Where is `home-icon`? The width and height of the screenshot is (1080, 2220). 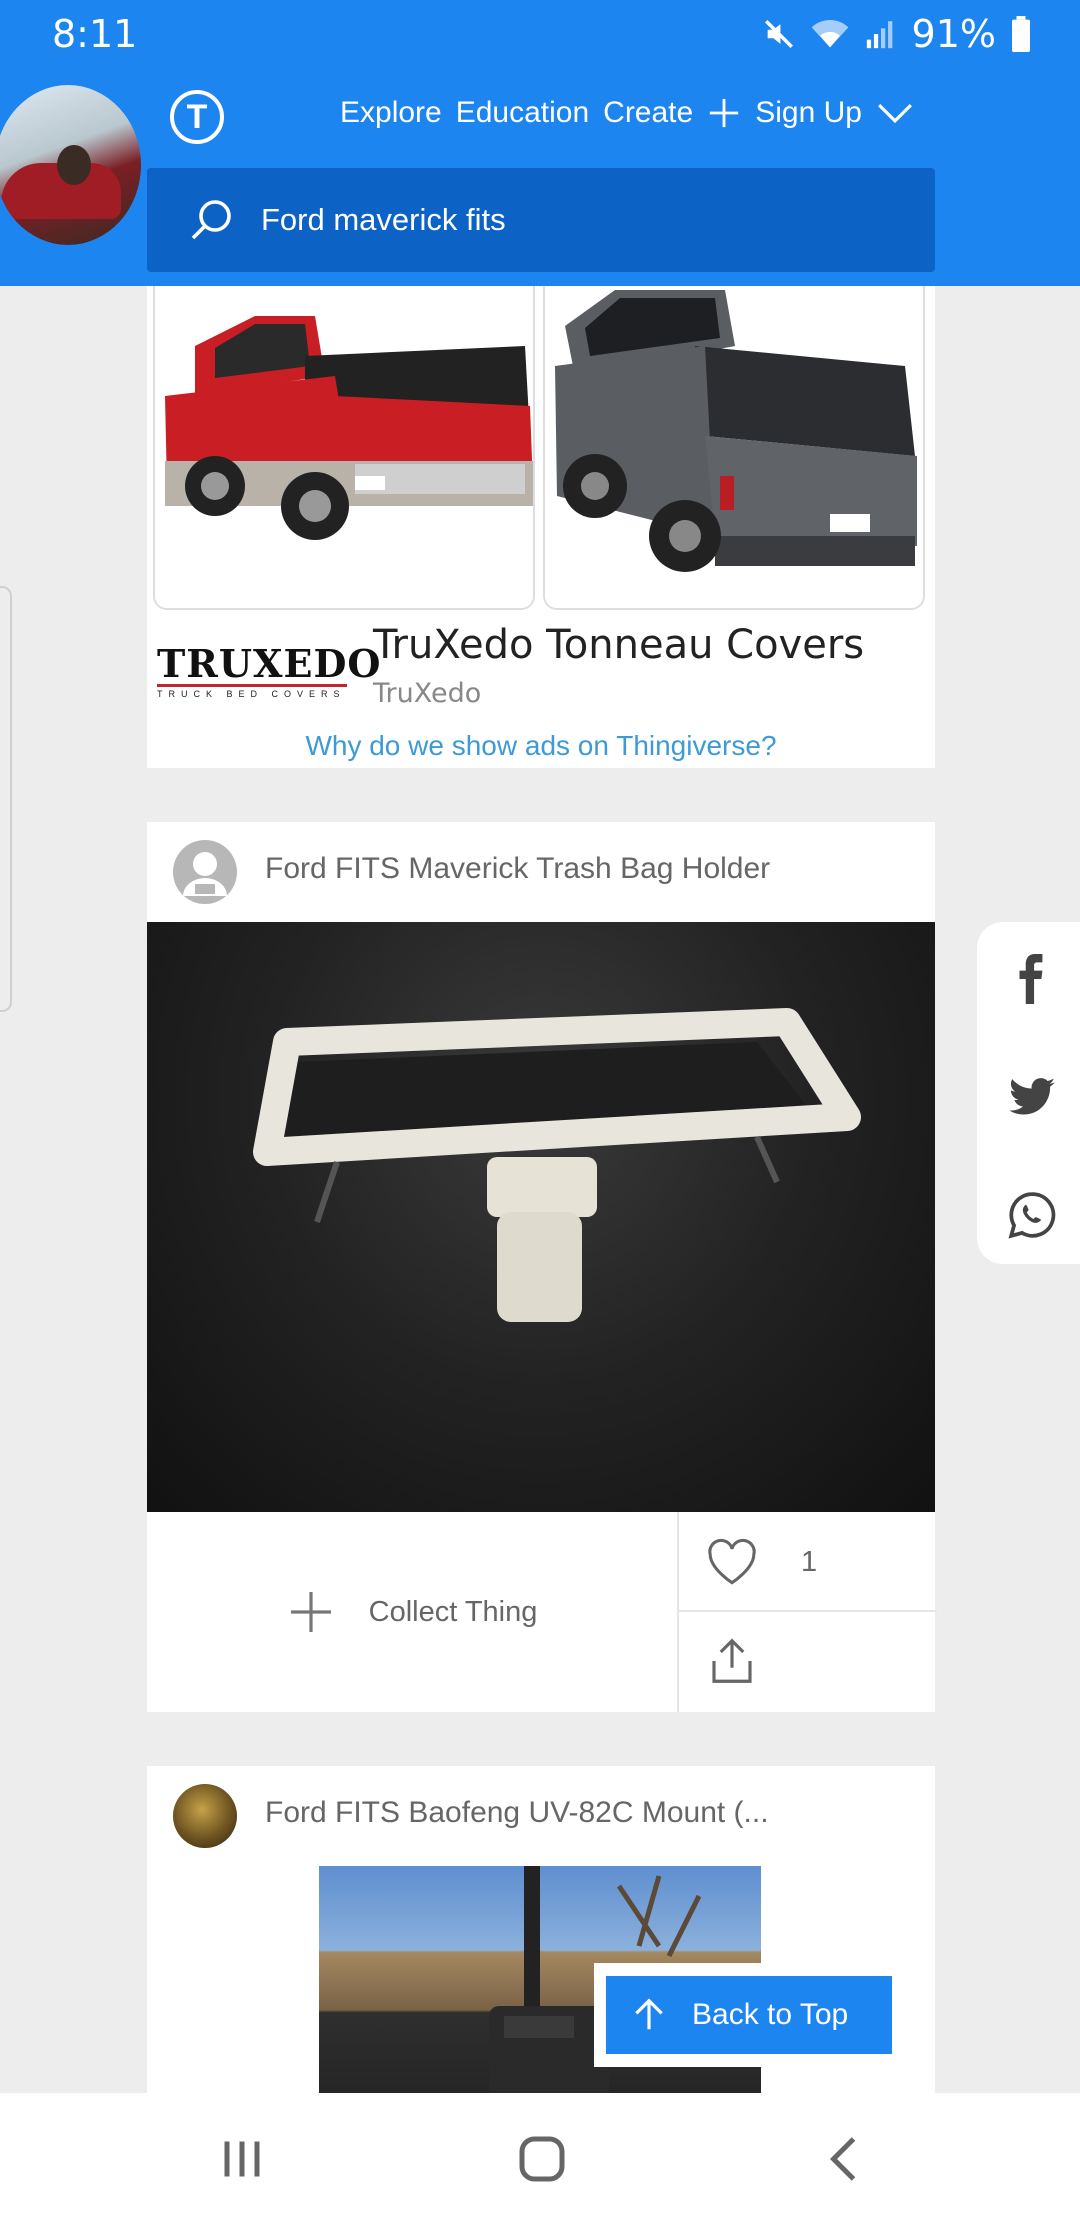 home-icon is located at coordinates (542, 2159).